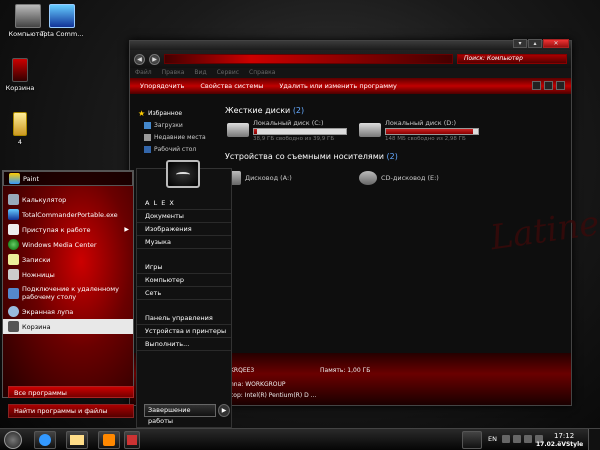 This screenshot has height=450, width=600. What do you see at coordinates (224, 410) in the screenshot?
I see `shutdown-options-icon: ▶` at bounding box center [224, 410].